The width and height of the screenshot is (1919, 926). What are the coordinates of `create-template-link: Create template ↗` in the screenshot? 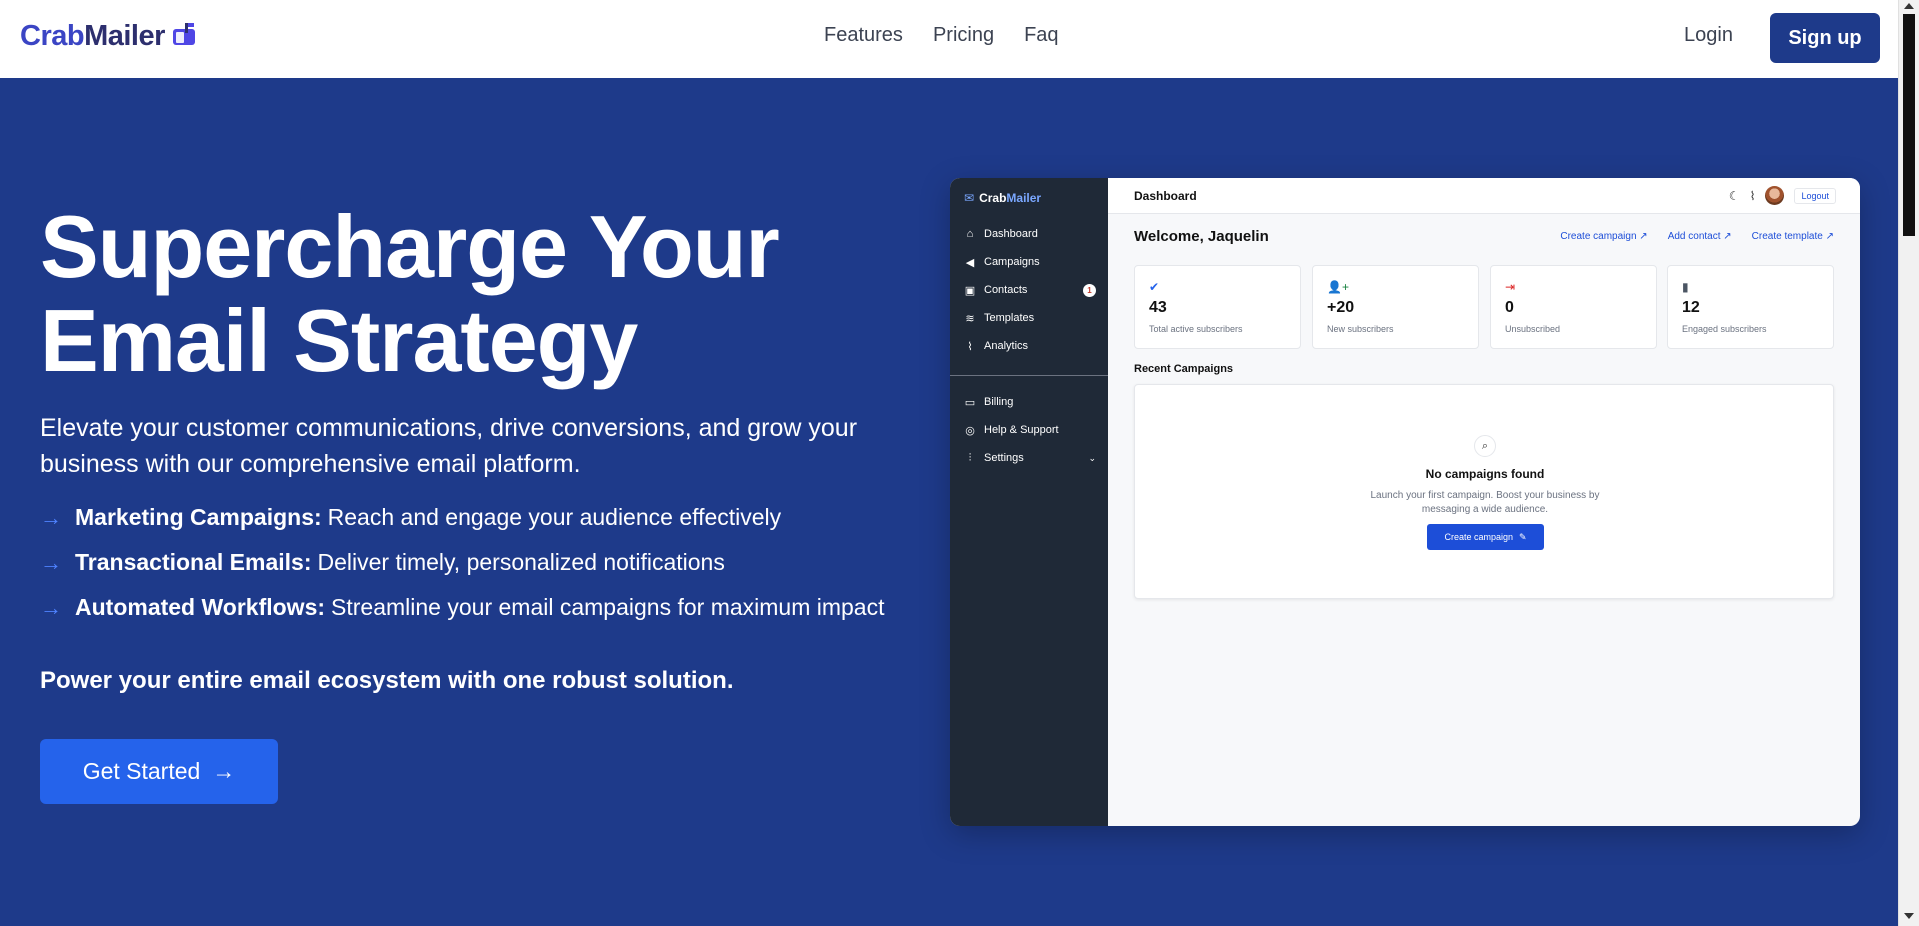 It's located at (1793, 236).